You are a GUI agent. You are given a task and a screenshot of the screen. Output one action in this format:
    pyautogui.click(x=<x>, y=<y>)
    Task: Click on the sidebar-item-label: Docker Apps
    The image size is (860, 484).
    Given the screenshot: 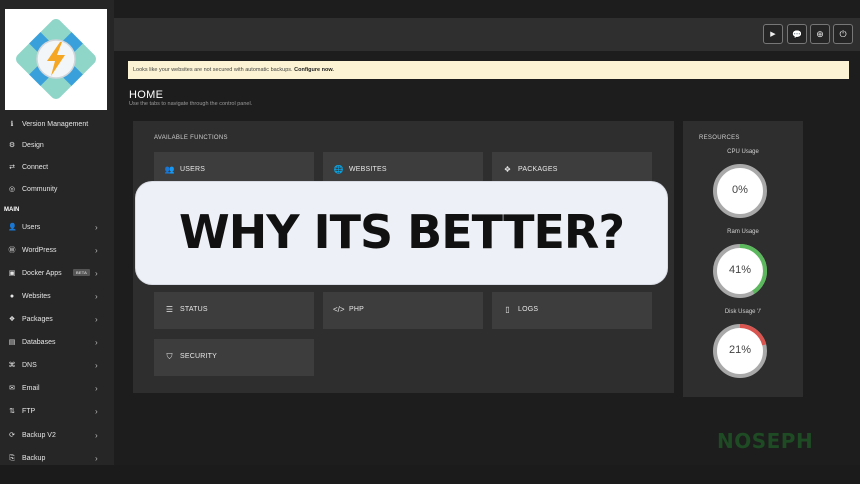 What is the action you would take?
    pyautogui.click(x=42, y=273)
    